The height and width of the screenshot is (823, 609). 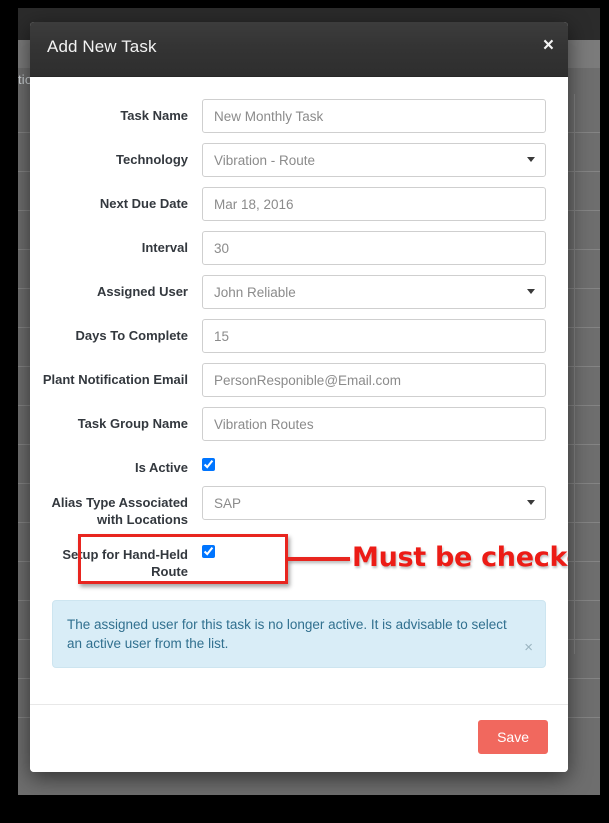 I want to click on close-icon: ×, so click(x=548, y=45).